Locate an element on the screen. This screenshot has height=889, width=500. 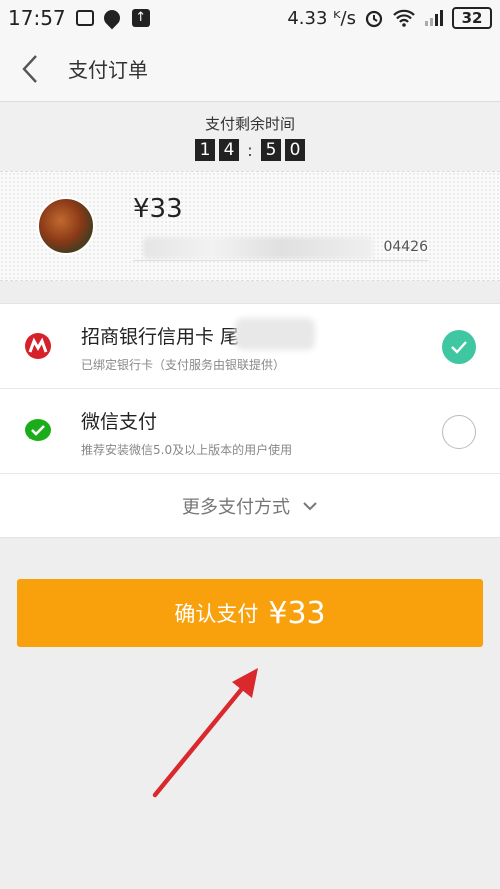
food-thumbnail is located at coordinates (66, 226).